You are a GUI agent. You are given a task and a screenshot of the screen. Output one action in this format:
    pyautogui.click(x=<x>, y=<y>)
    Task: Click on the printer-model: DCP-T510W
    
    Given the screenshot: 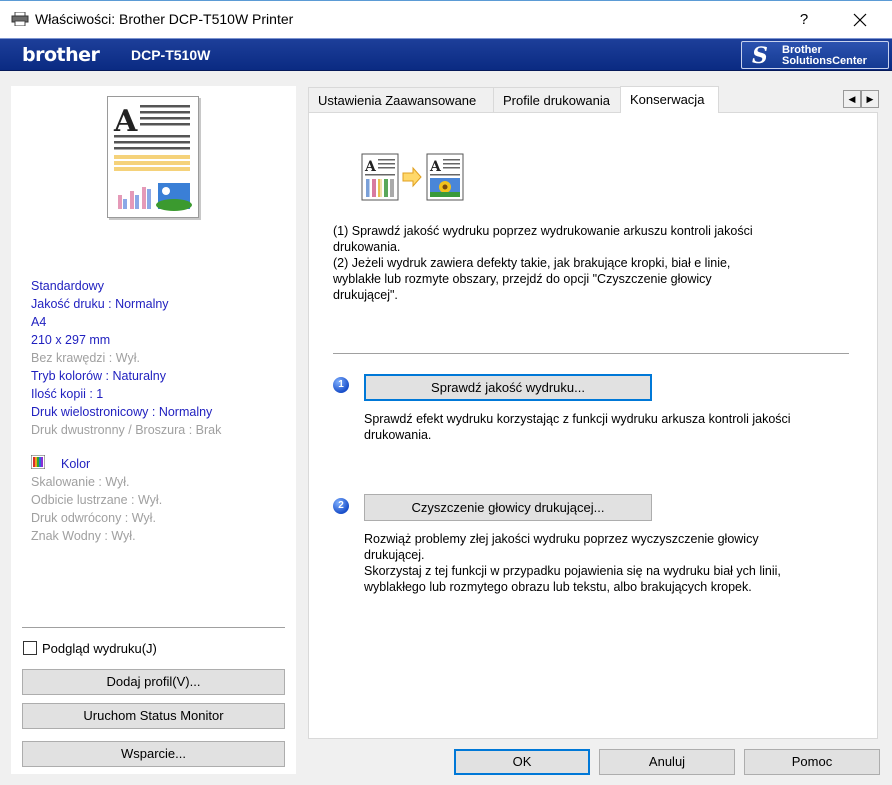 What is the action you would take?
    pyautogui.click(x=171, y=55)
    